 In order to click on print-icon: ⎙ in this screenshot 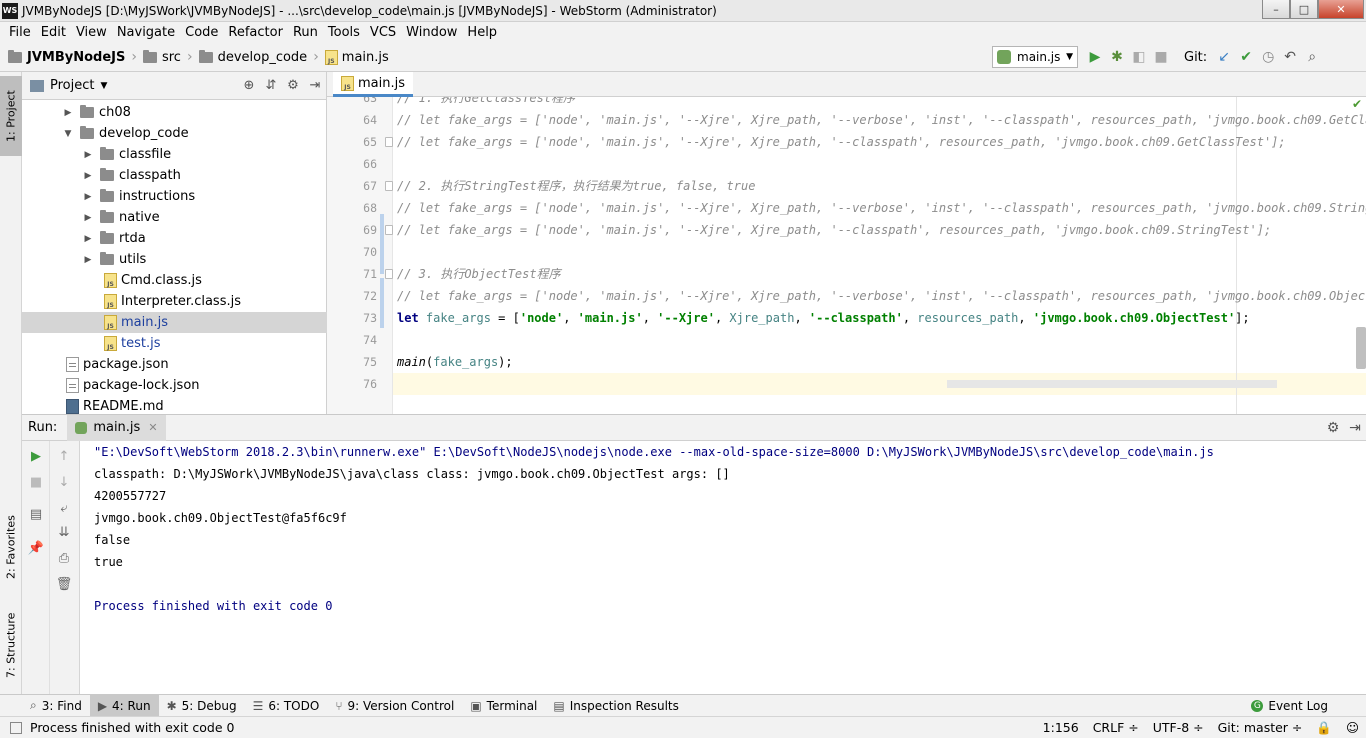, I will do `click(64, 558)`.